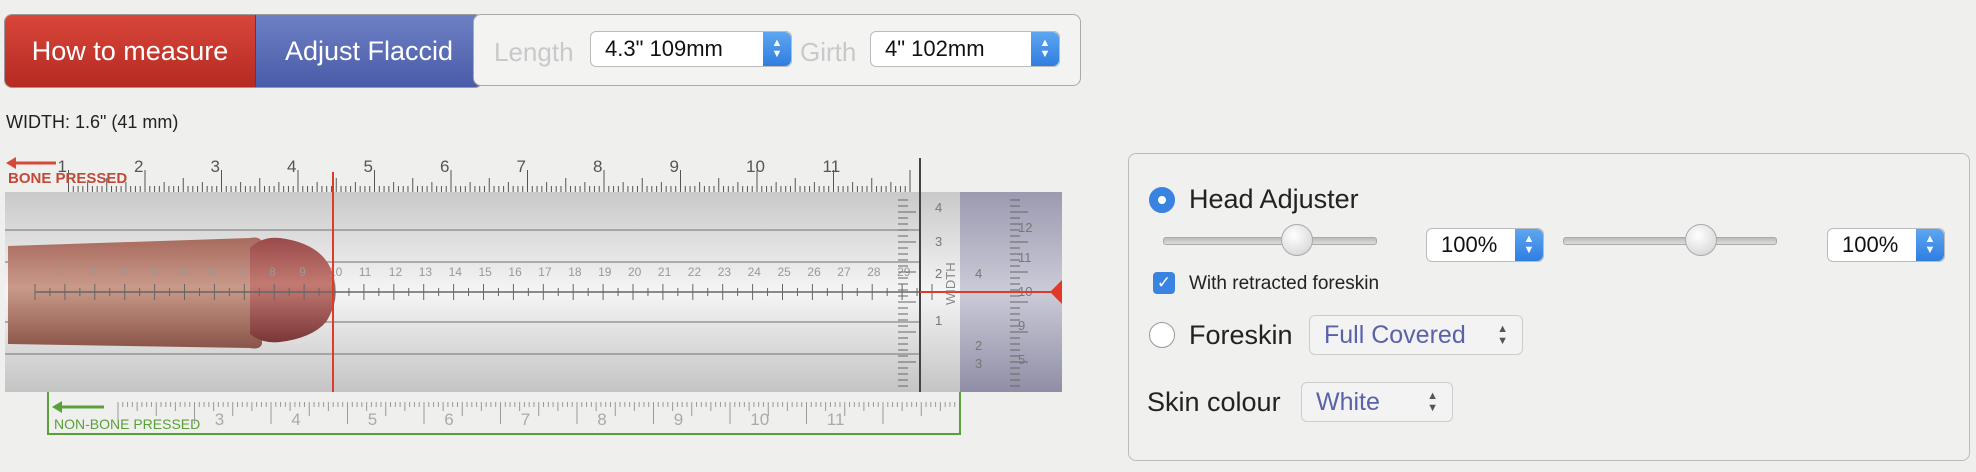 The image size is (1976, 472). I want to click on cm-label: 10, so click(336, 272).